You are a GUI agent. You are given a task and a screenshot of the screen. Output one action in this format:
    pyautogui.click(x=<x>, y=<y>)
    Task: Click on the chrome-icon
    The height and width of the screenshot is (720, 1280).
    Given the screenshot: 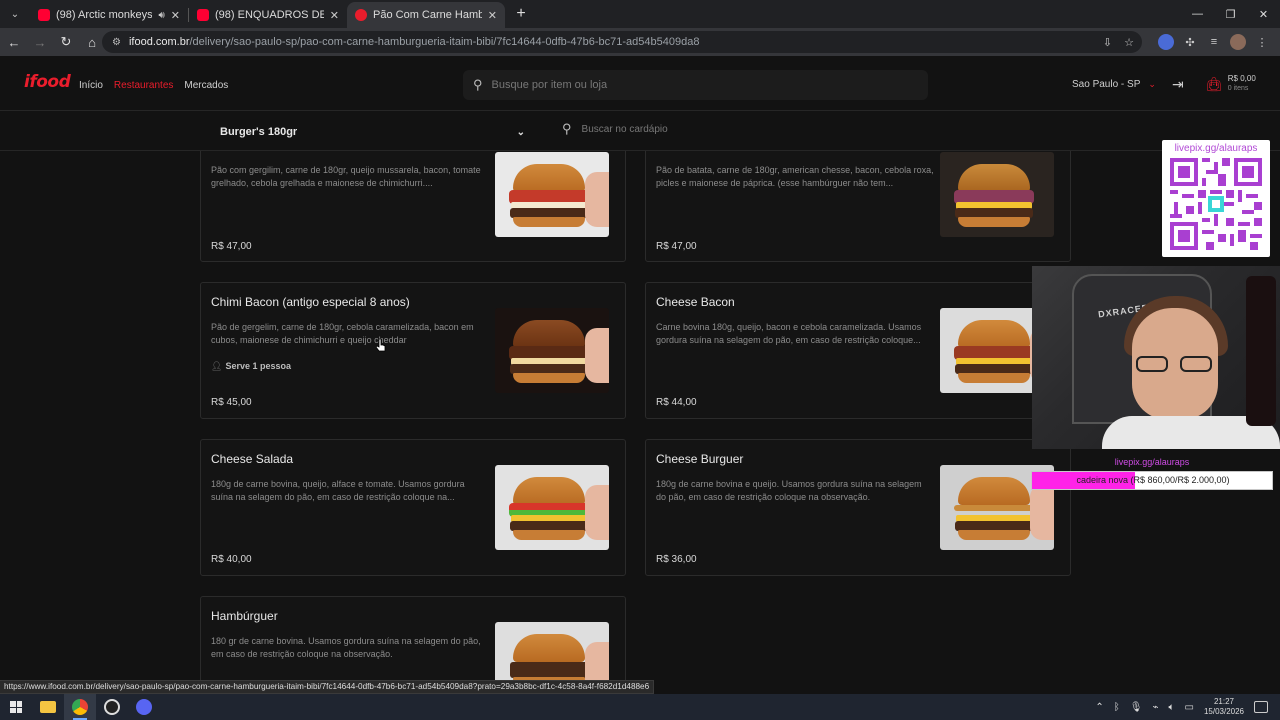 What is the action you would take?
    pyautogui.click(x=80, y=707)
    